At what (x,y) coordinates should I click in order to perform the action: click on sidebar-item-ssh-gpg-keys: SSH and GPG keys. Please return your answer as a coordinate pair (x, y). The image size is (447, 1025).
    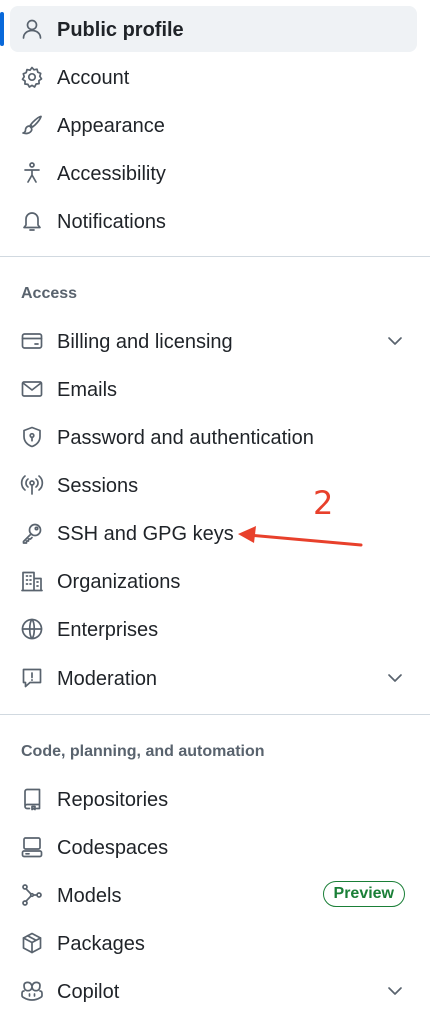
    Looking at the image, I should click on (213, 533).